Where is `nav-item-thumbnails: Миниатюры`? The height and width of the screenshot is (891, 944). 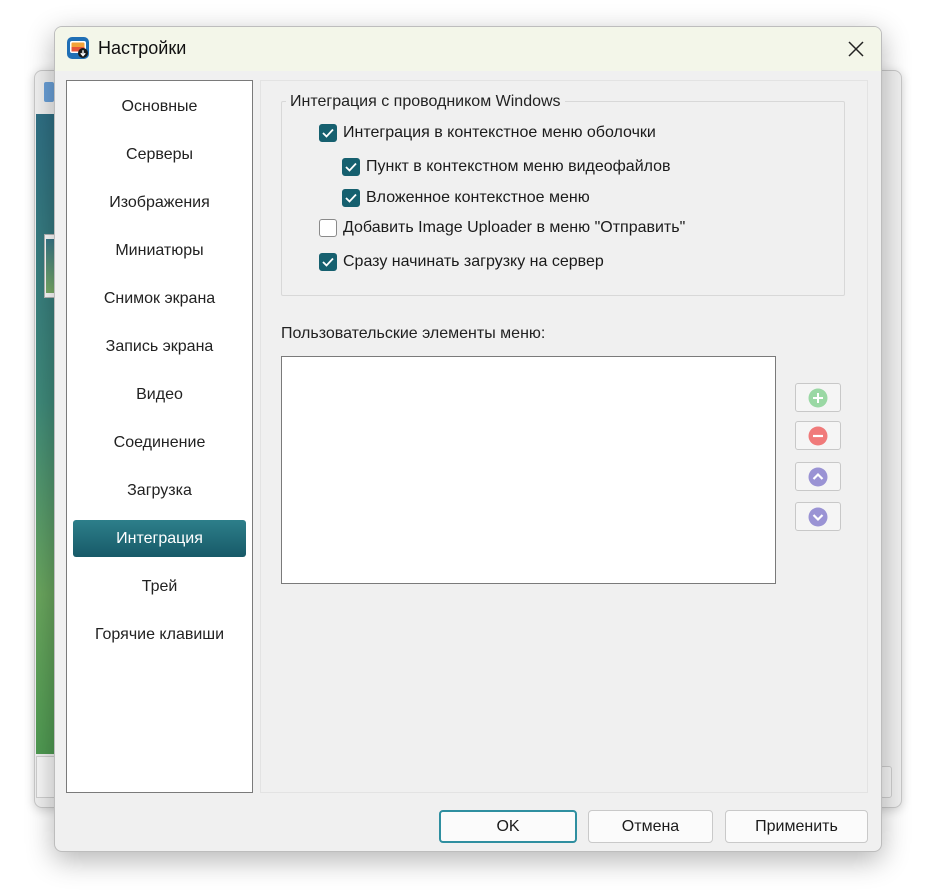 nav-item-thumbnails: Миниатюры is located at coordinates (159, 250).